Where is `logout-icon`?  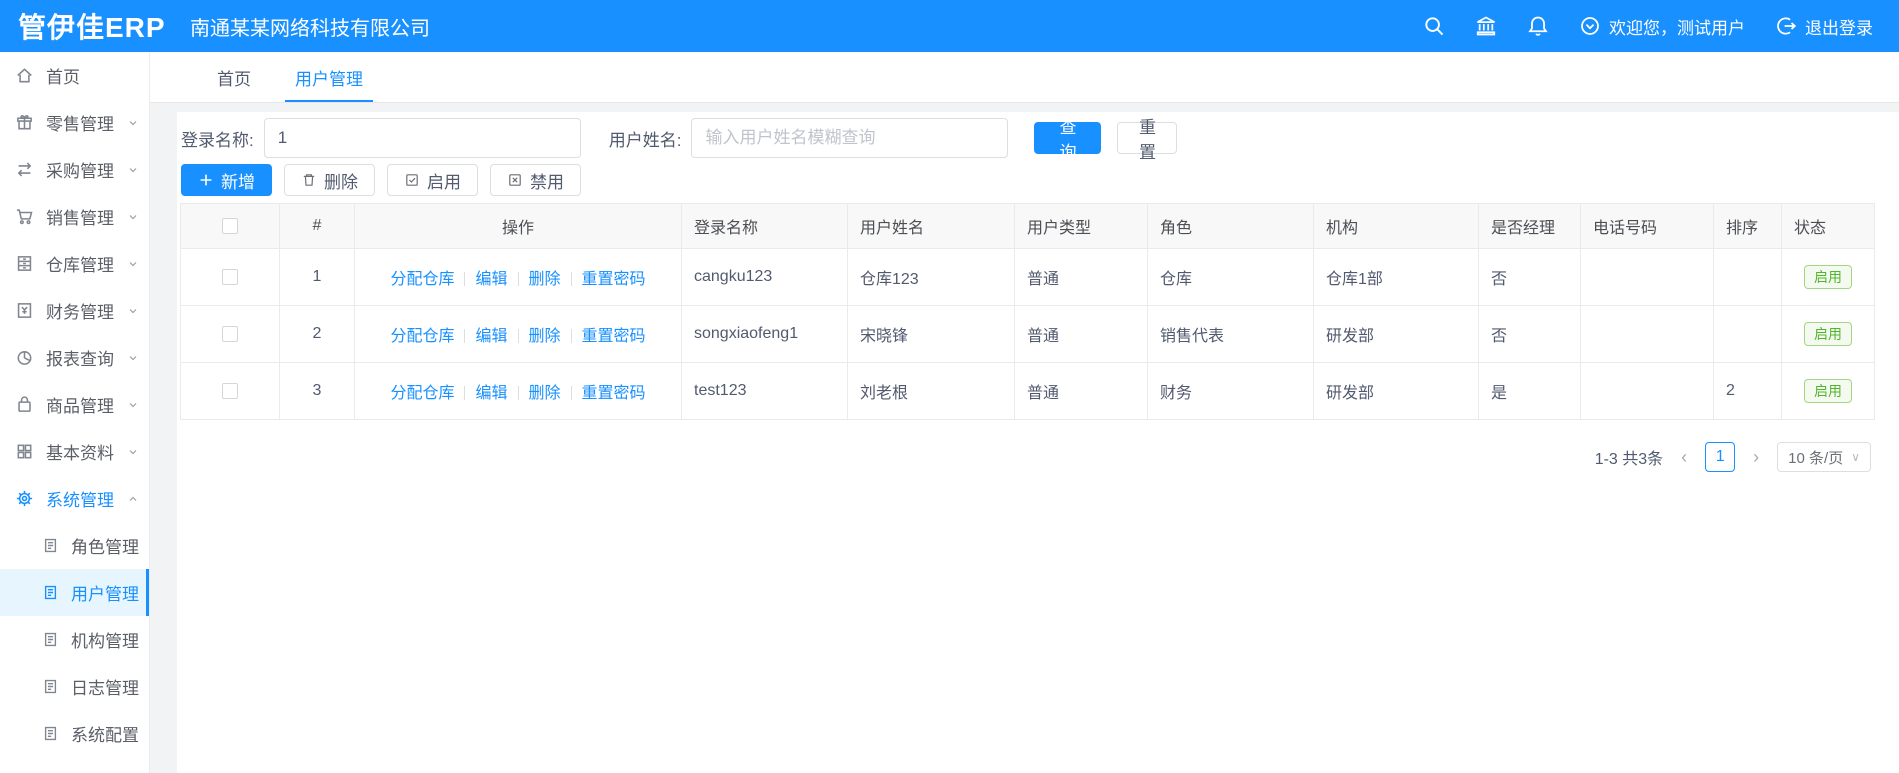
logout-icon is located at coordinates (1786, 26).